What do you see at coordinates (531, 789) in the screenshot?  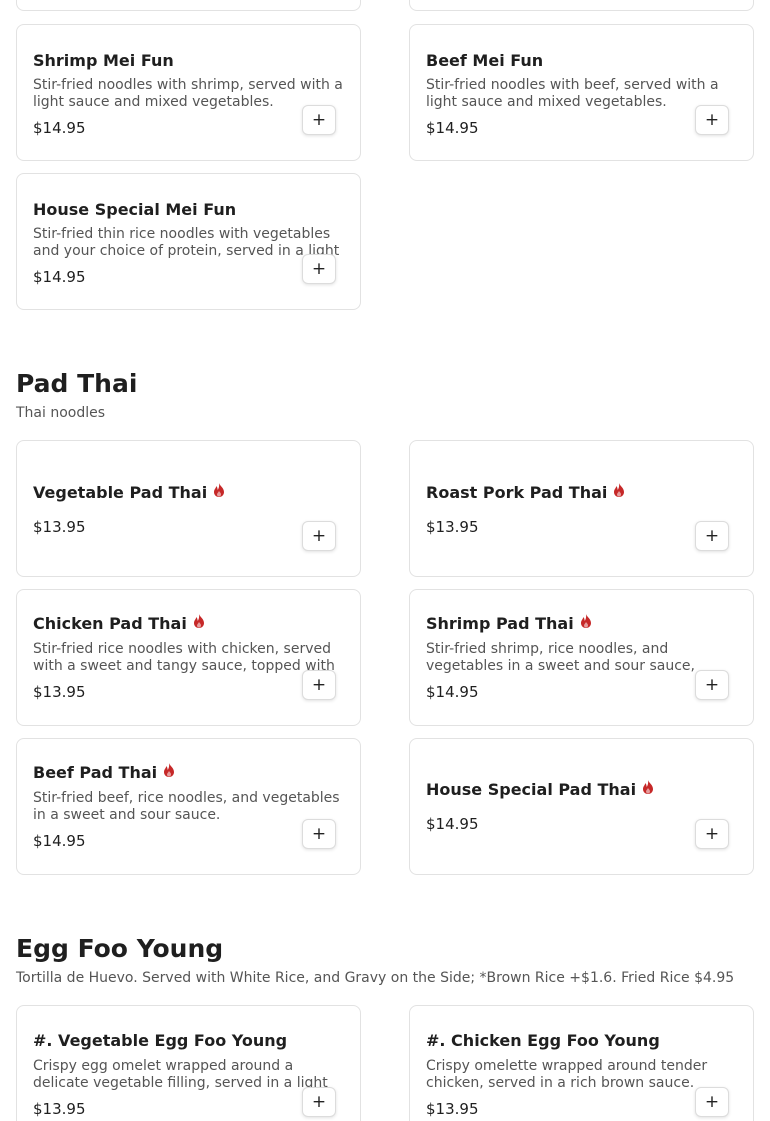 I see `item-name: House Special Pad Thai` at bounding box center [531, 789].